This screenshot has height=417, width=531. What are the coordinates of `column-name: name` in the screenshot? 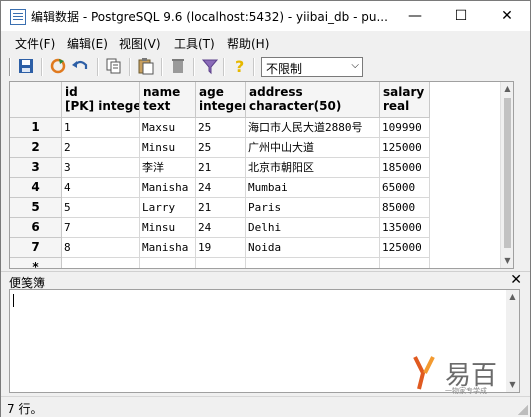 It's located at (162, 92).